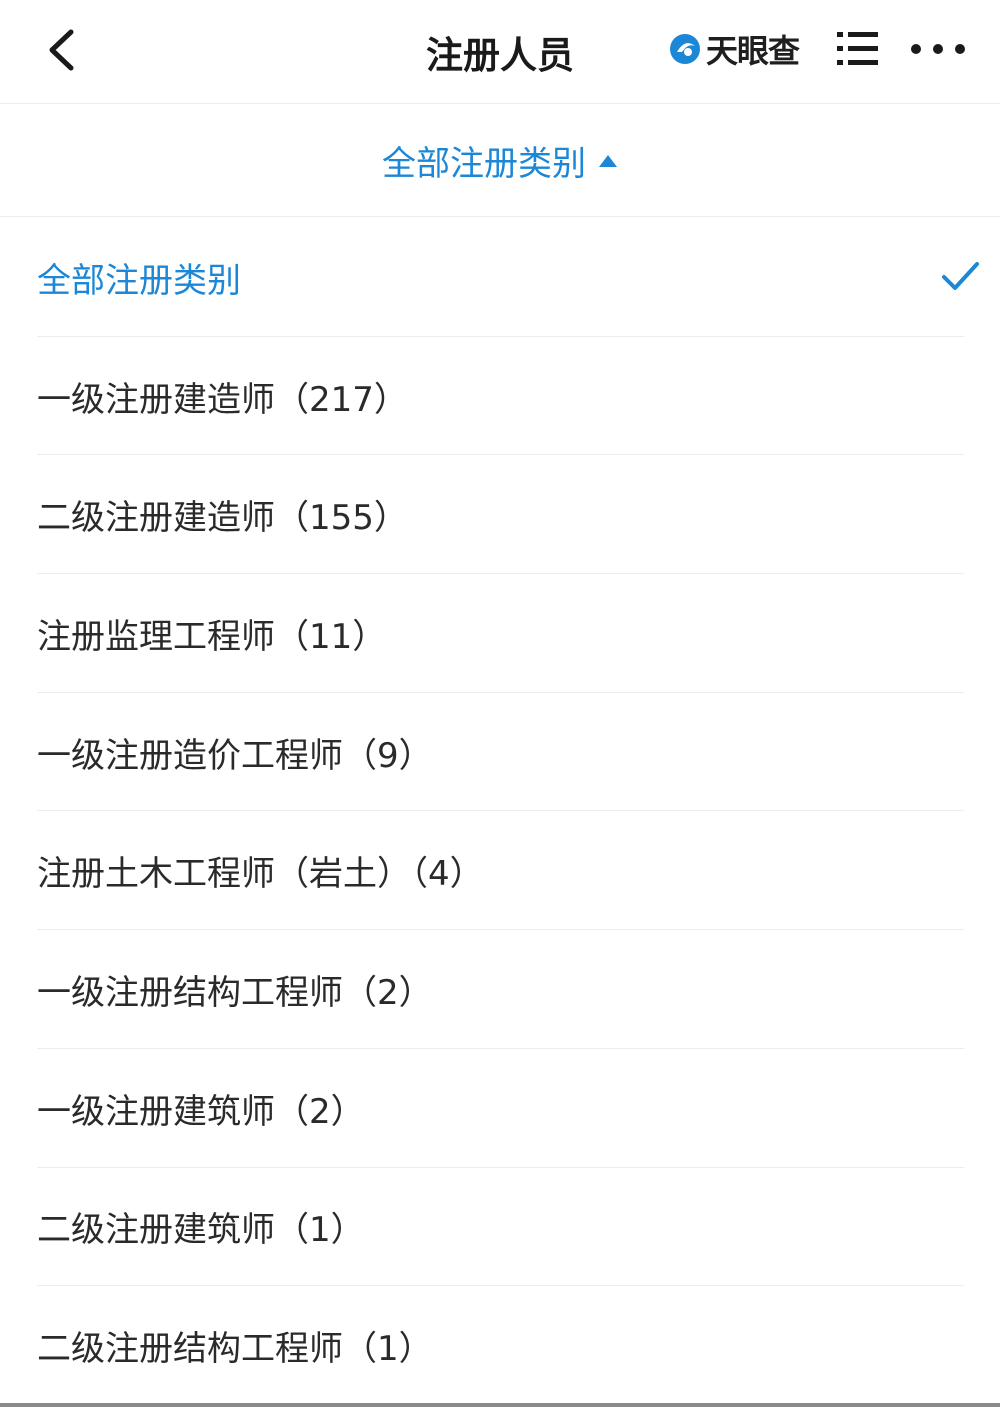 This screenshot has width=1000, height=1407. I want to click on list-icon, so click(857, 48).